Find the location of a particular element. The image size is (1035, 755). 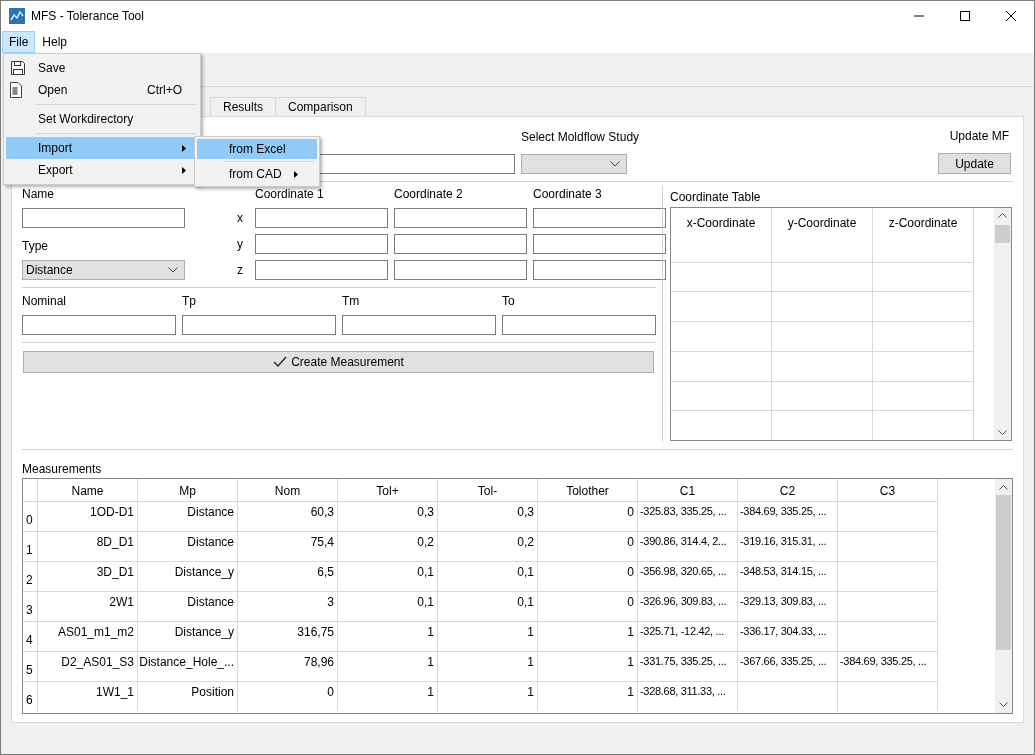

column-header: Nom is located at coordinates (288, 490).